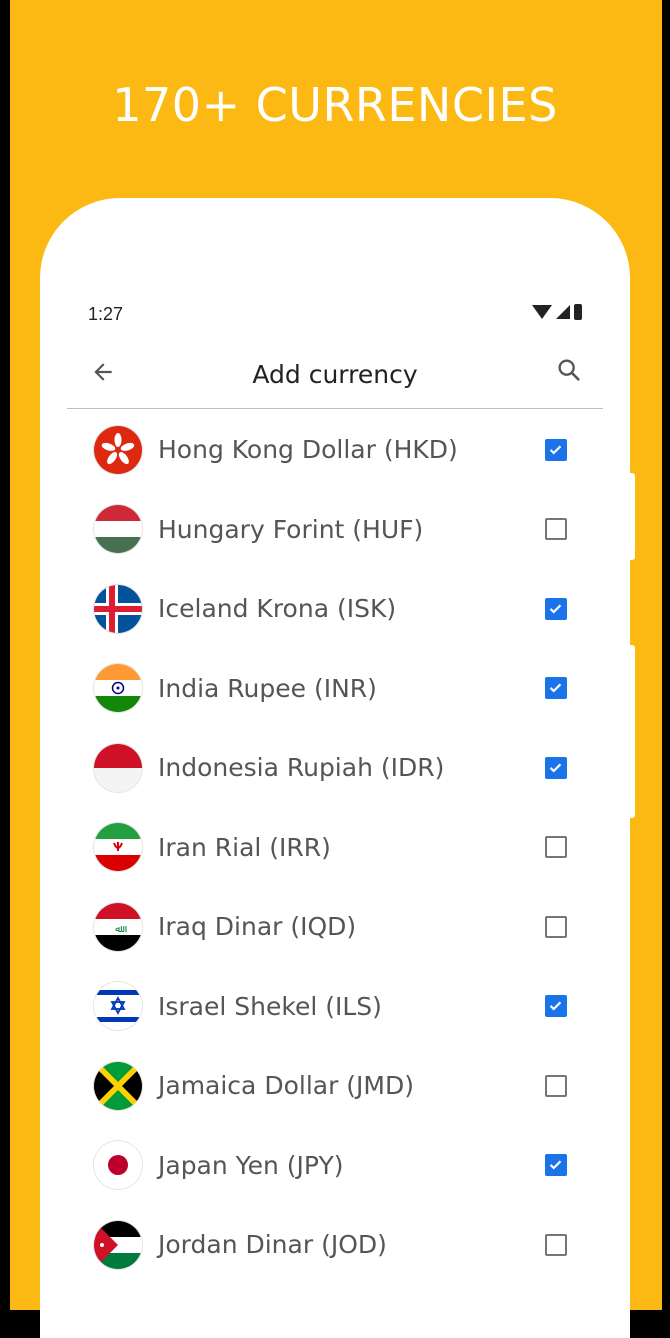 Image resolution: width=670 pixels, height=1338 pixels. What do you see at coordinates (118, 1244) in the screenshot?
I see `jo-flag-icon` at bounding box center [118, 1244].